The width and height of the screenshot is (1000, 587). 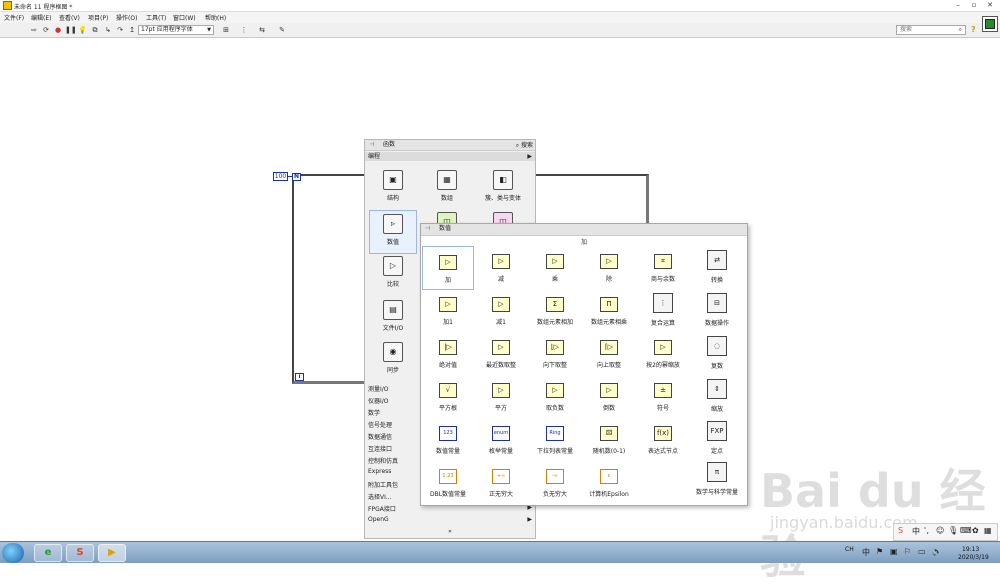 What do you see at coordinates (609, 483) in the screenshot?
I see `machine-epsilon-item: ε 计算机Epsilon` at bounding box center [609, 483].